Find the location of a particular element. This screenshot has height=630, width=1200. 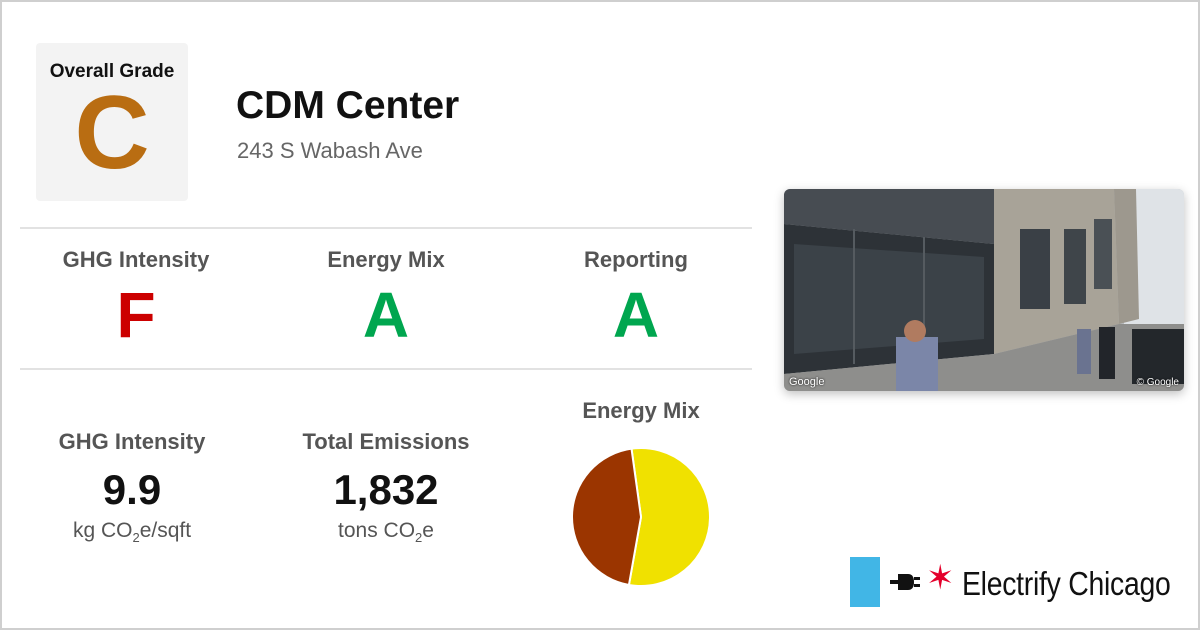

stat-unit: tons CO2e is located at coordinates (386, 532).